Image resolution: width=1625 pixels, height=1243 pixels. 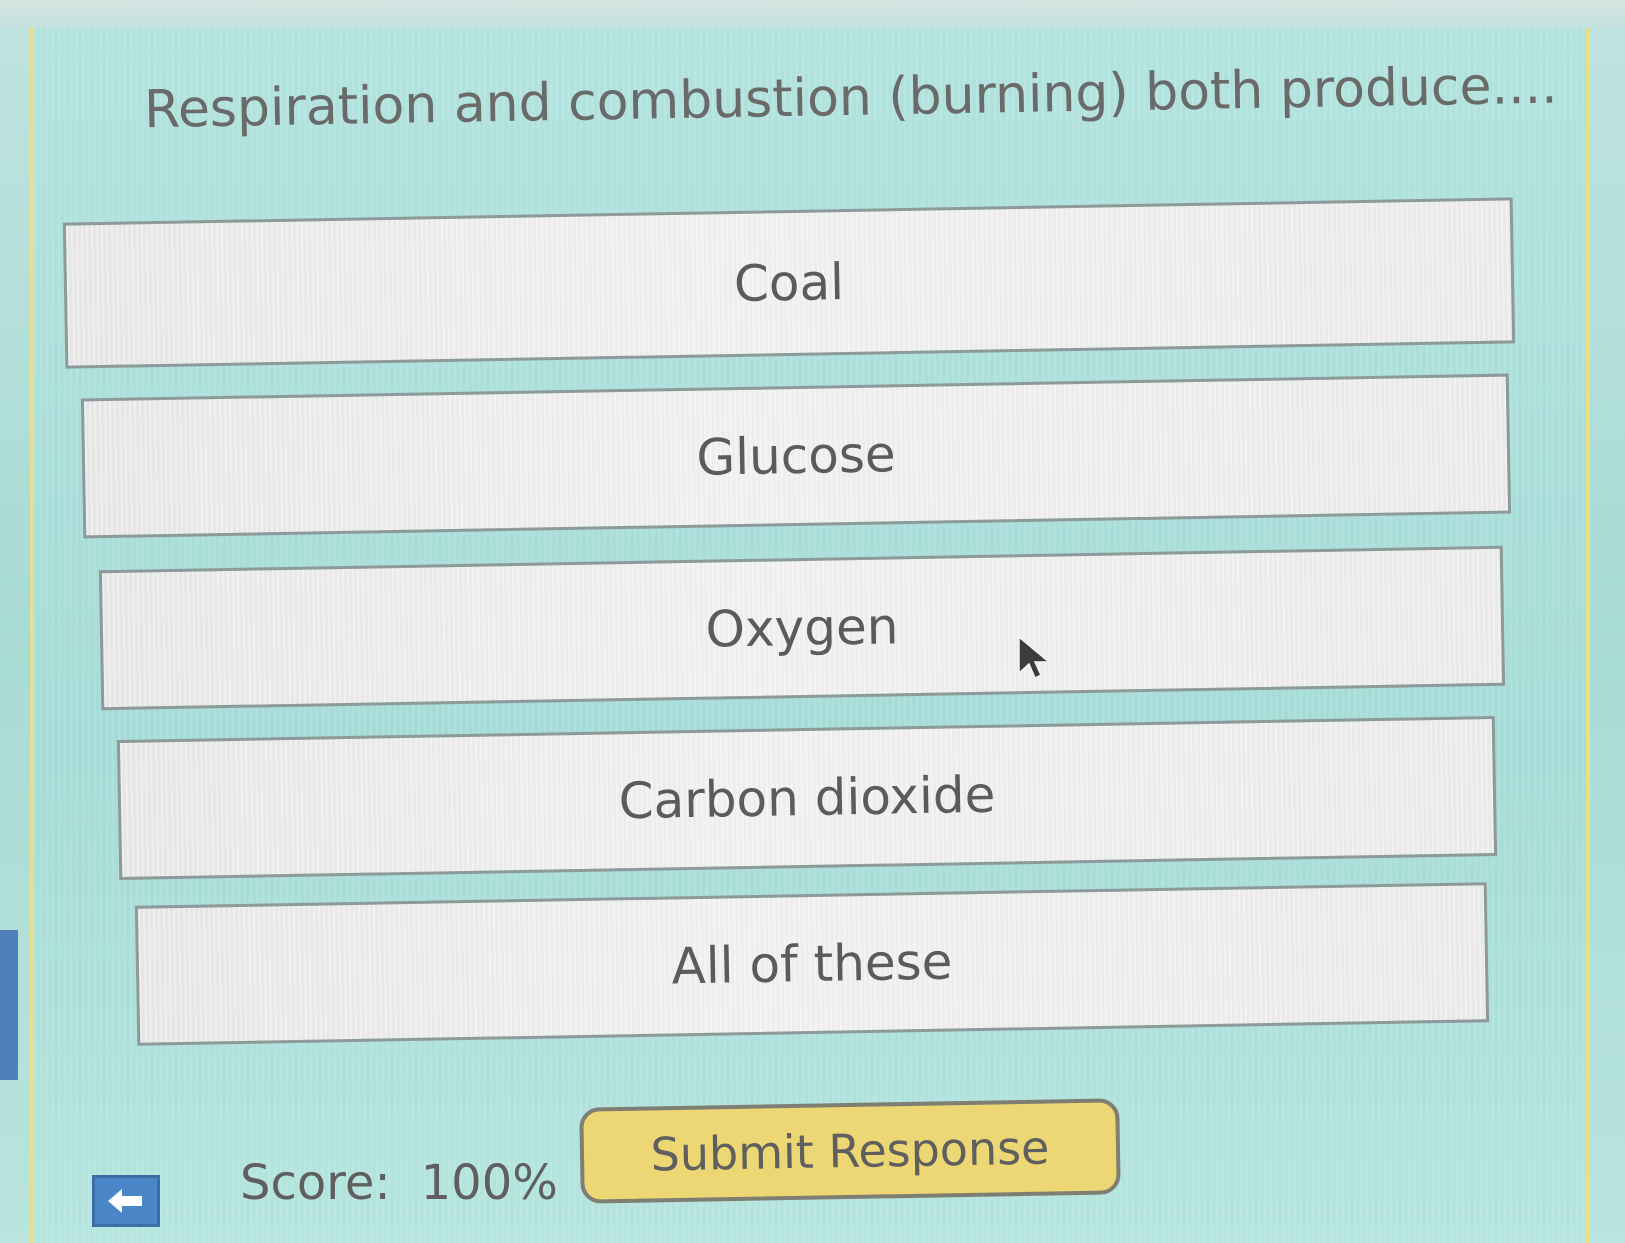 I want to click on answer-option-coal: Coal, so click(x=789, y=283).